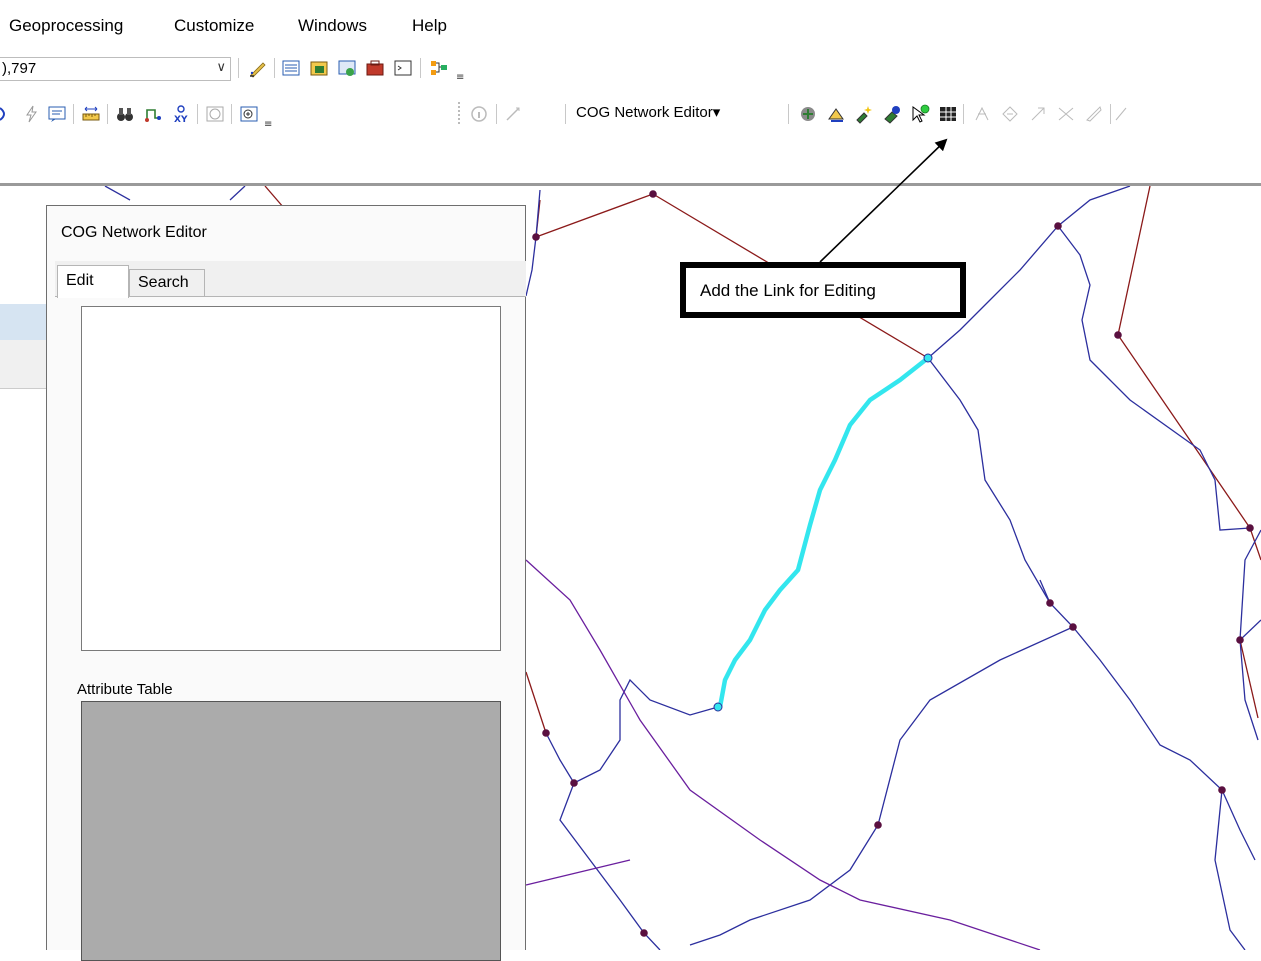 The image size is (1261, 961). Describe the element at coordinates (153, 114) in the screenshot. I see `find-route-icon` at that location.